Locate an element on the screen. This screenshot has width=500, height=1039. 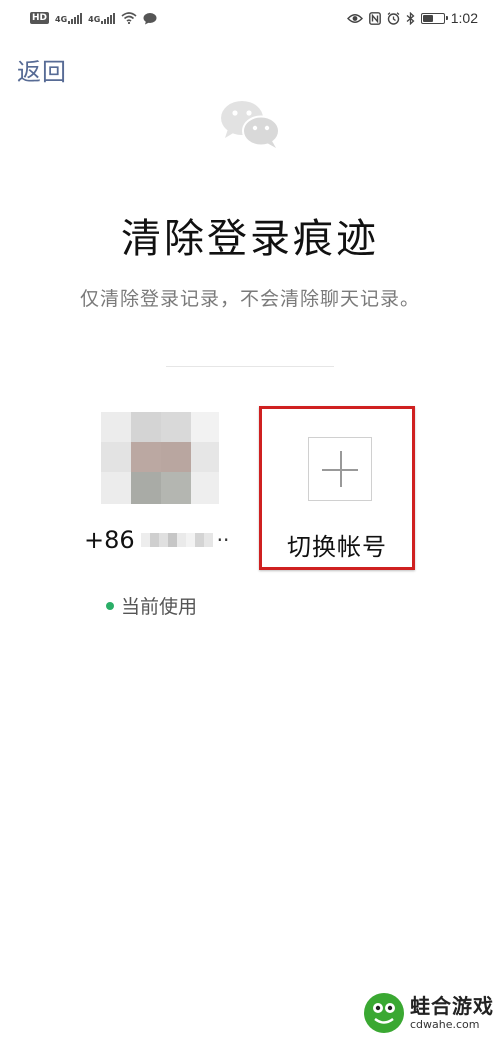
watermark-text: 蛙合游戏 cdwahe.com is located at coordinates (452, 1013).